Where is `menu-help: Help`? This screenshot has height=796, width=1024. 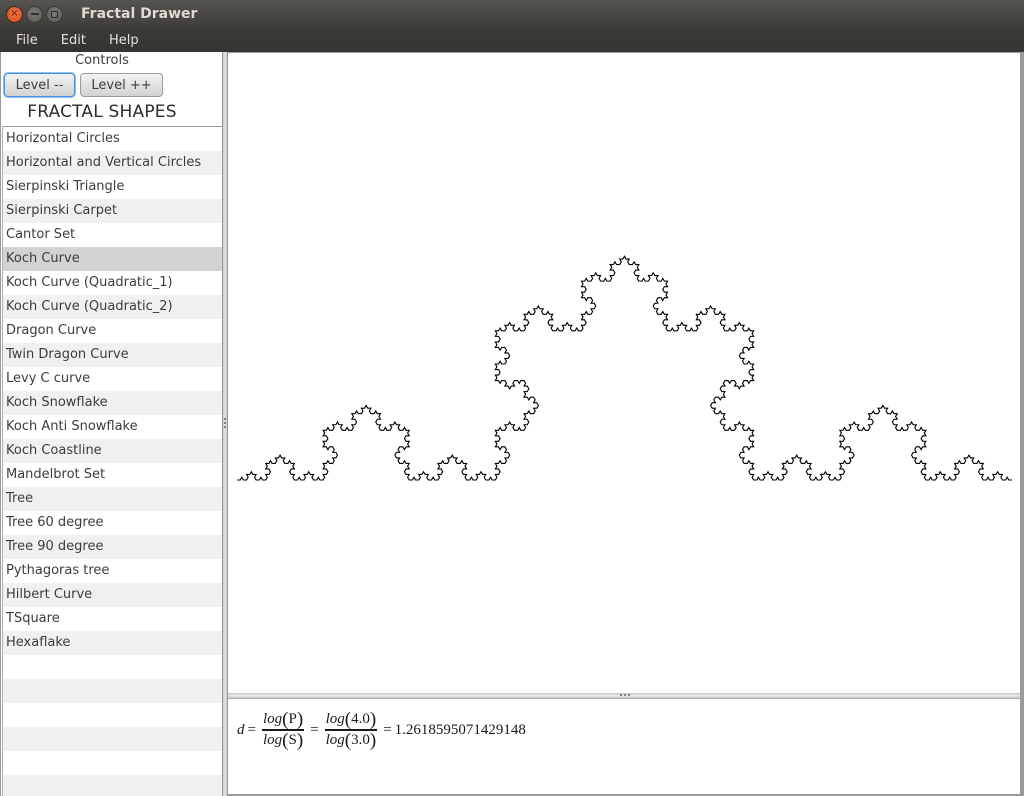 menu-help: Help is located at coordinates (123, 40).